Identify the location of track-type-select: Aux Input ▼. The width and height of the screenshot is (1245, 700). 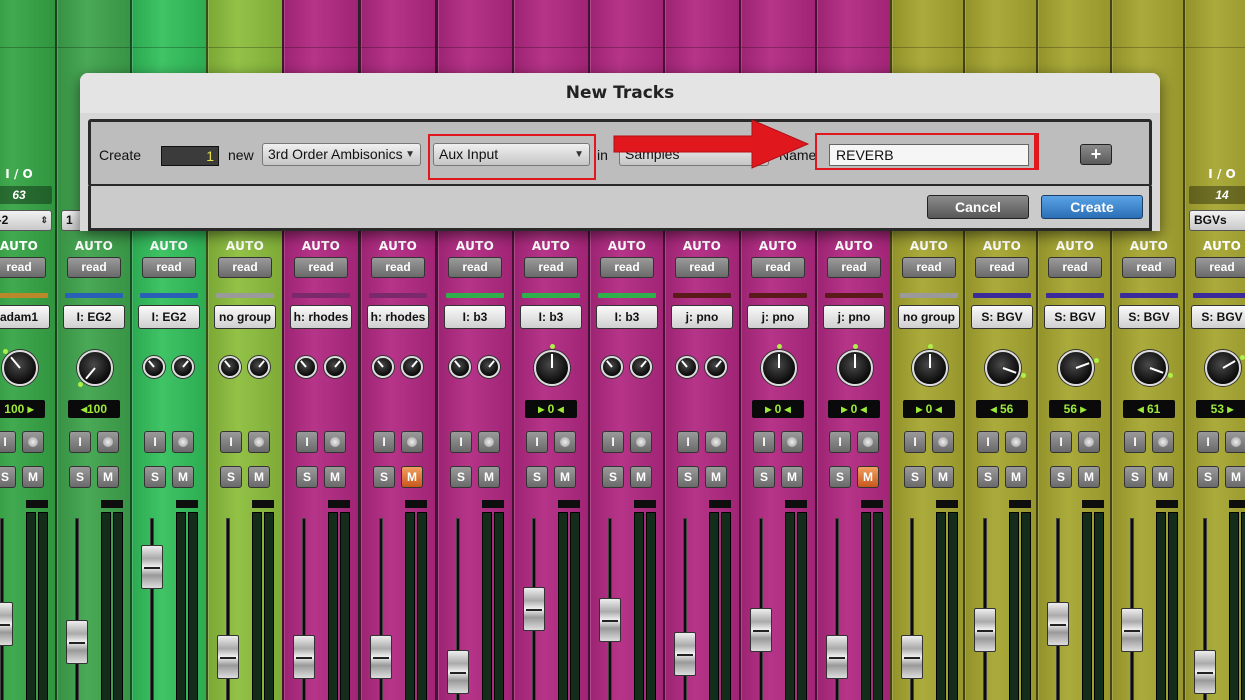
(511, 154).